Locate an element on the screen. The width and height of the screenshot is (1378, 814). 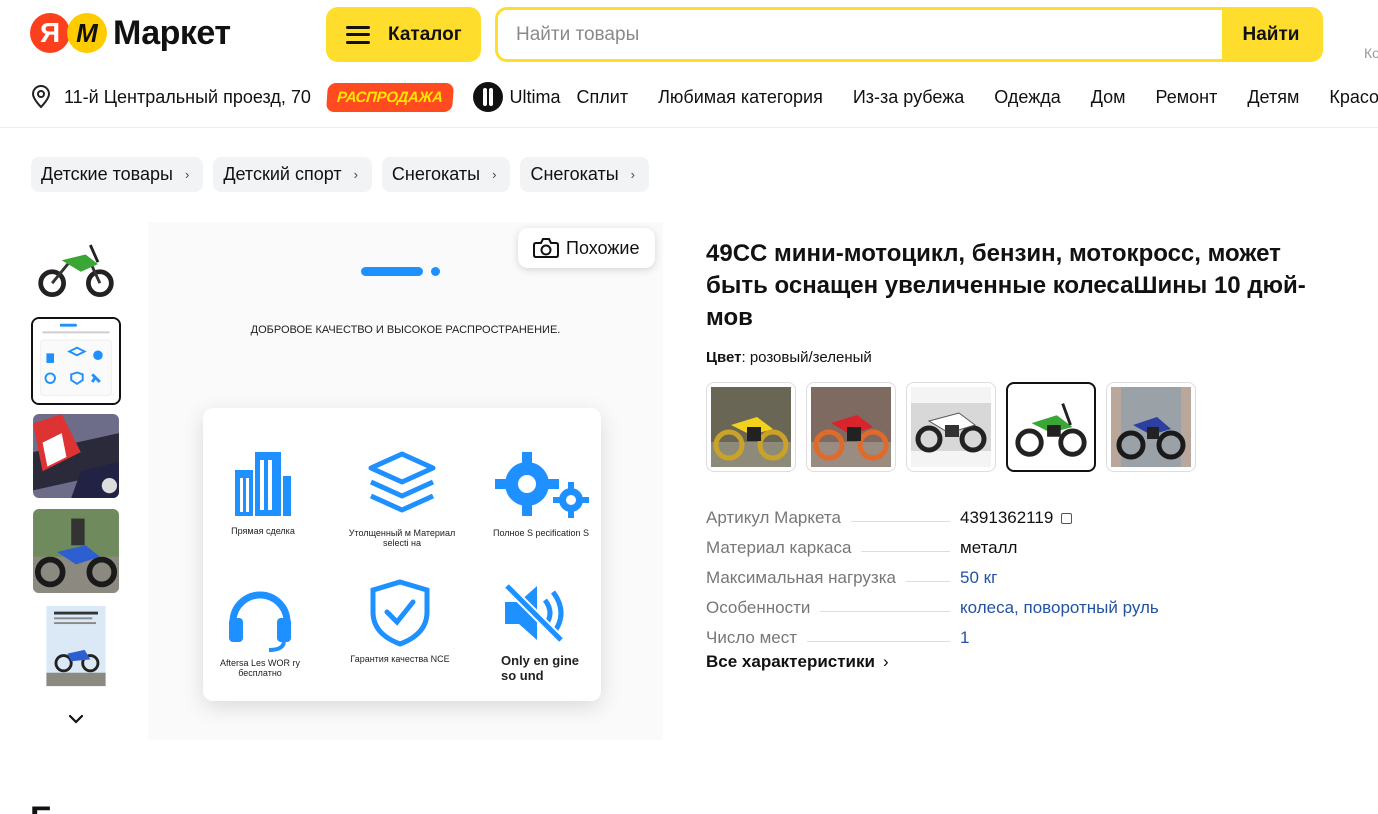
thumbnail-motorcycle-blue is located at coordinates (76, 551).